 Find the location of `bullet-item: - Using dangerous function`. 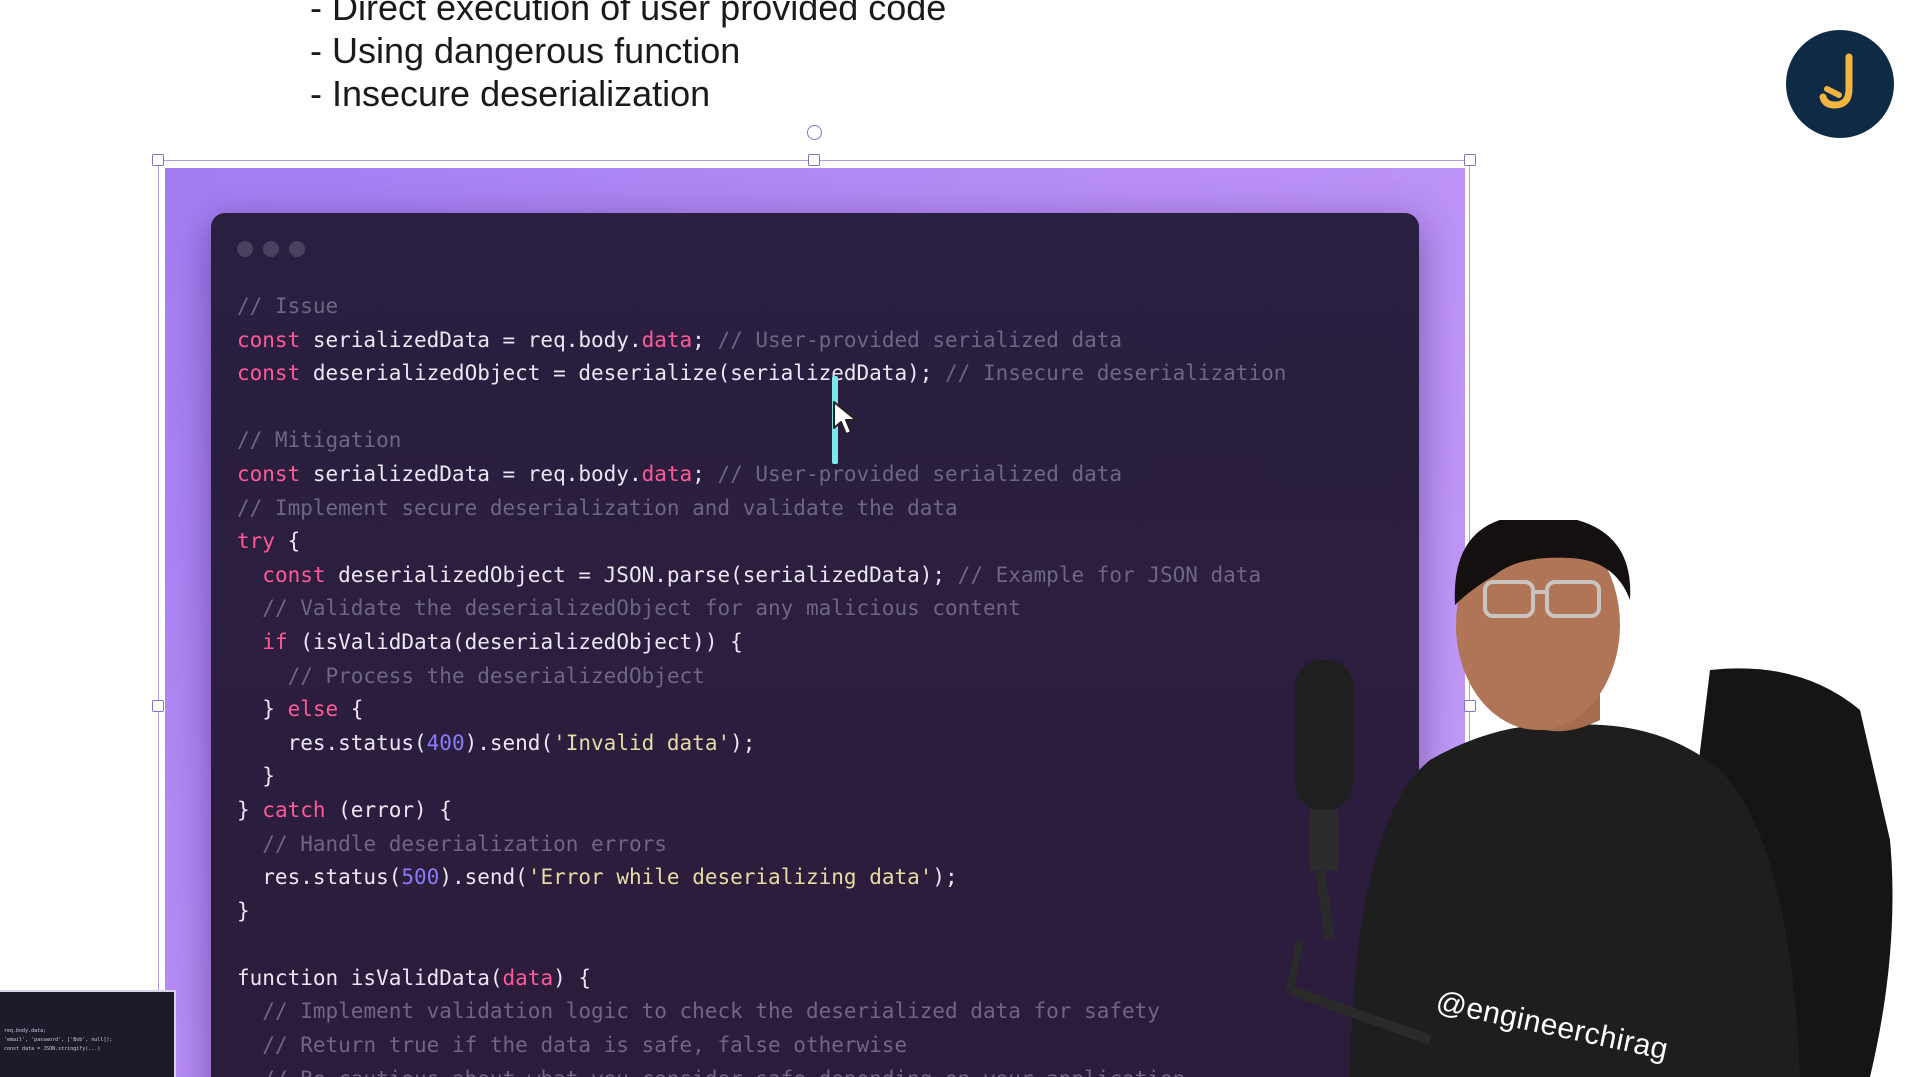

bullet-item: - Using dangerous function is located at coordinates (525, 50).